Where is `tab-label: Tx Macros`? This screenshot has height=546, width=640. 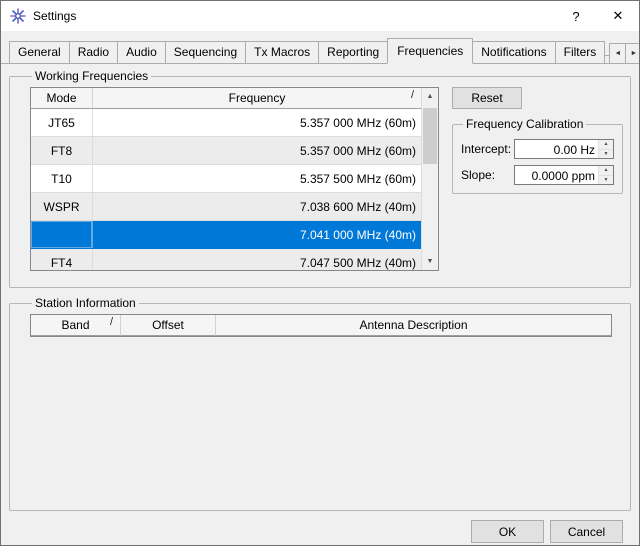
tab-label: Tx Macros is located at coordinates (282, 52).